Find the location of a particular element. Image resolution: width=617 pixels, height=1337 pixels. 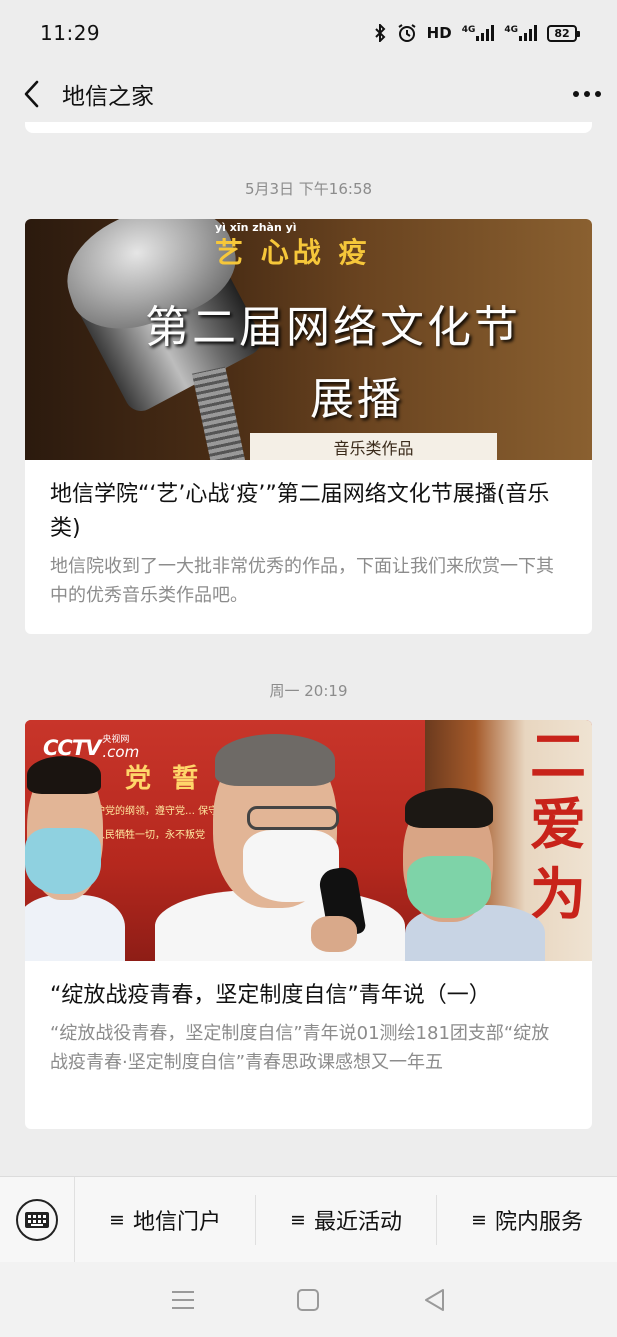

triangle-back-icon is located at coordinates (435, 1299).